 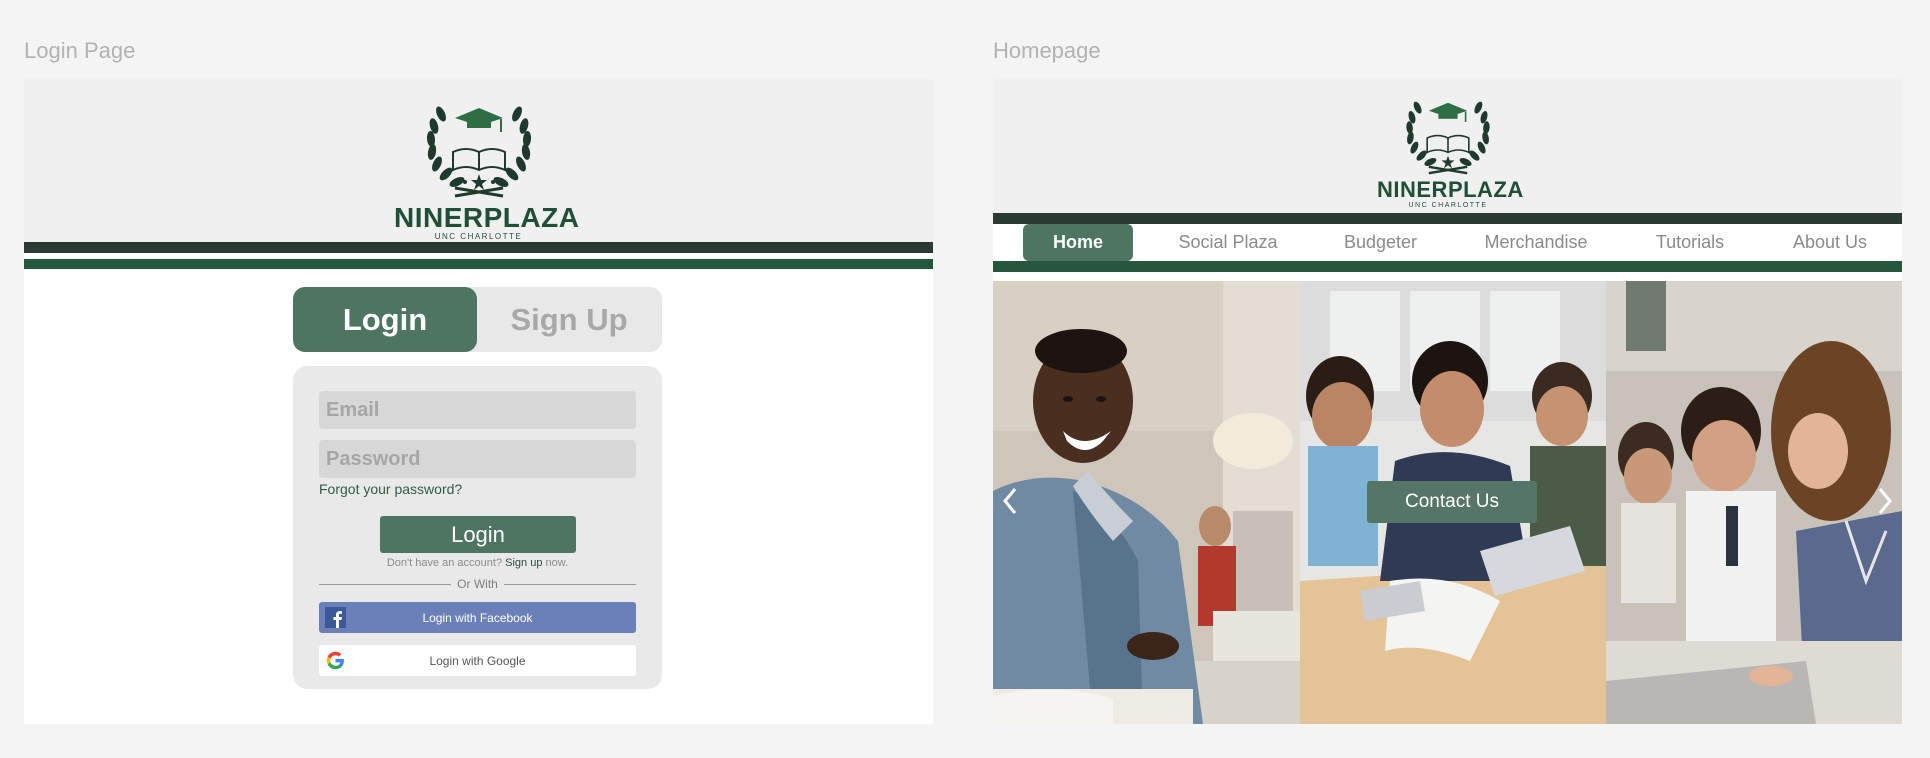 I want to click on no-account-prefix: Don't have an account?, so click(x=444, y=563).